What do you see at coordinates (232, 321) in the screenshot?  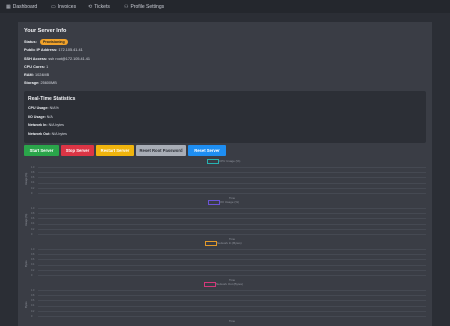 I see `x-axis-label: Time` at bounding box center [232, 321].